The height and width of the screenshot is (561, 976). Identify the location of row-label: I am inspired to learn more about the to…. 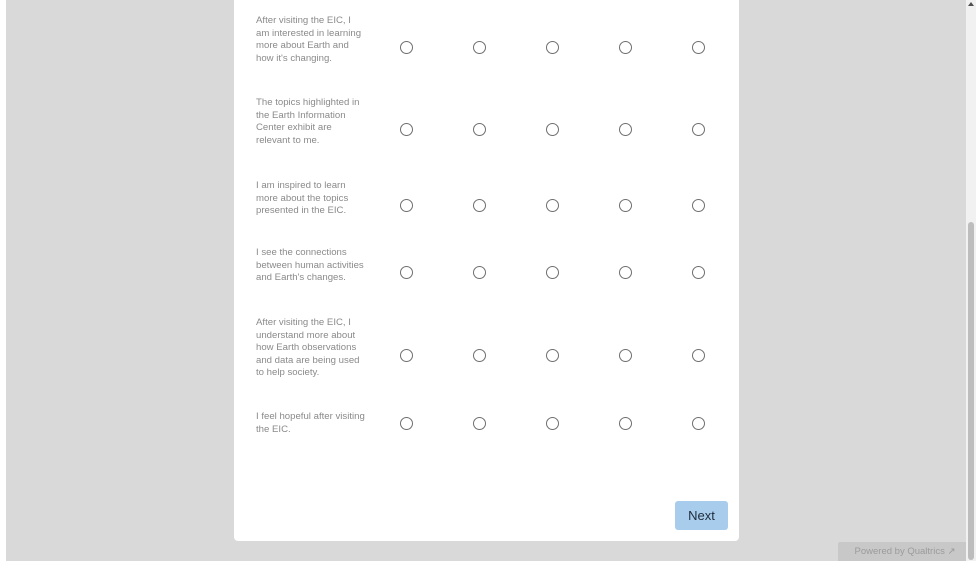
(302, 198).